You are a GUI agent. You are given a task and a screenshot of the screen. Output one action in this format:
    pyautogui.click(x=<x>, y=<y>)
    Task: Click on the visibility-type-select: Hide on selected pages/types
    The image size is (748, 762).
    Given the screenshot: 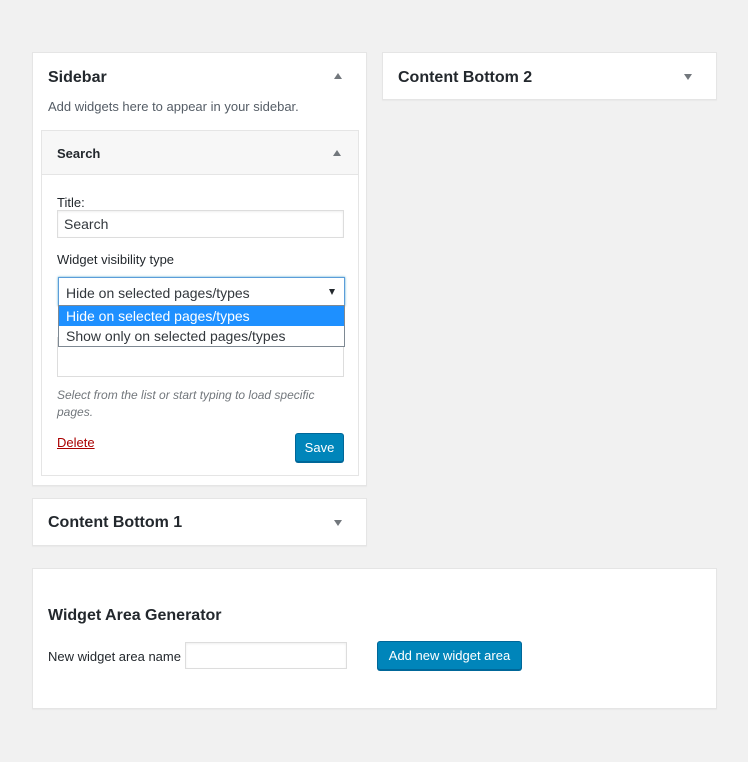 What is the action you would take?
    pyautogui.click(x=201, y=291)
    